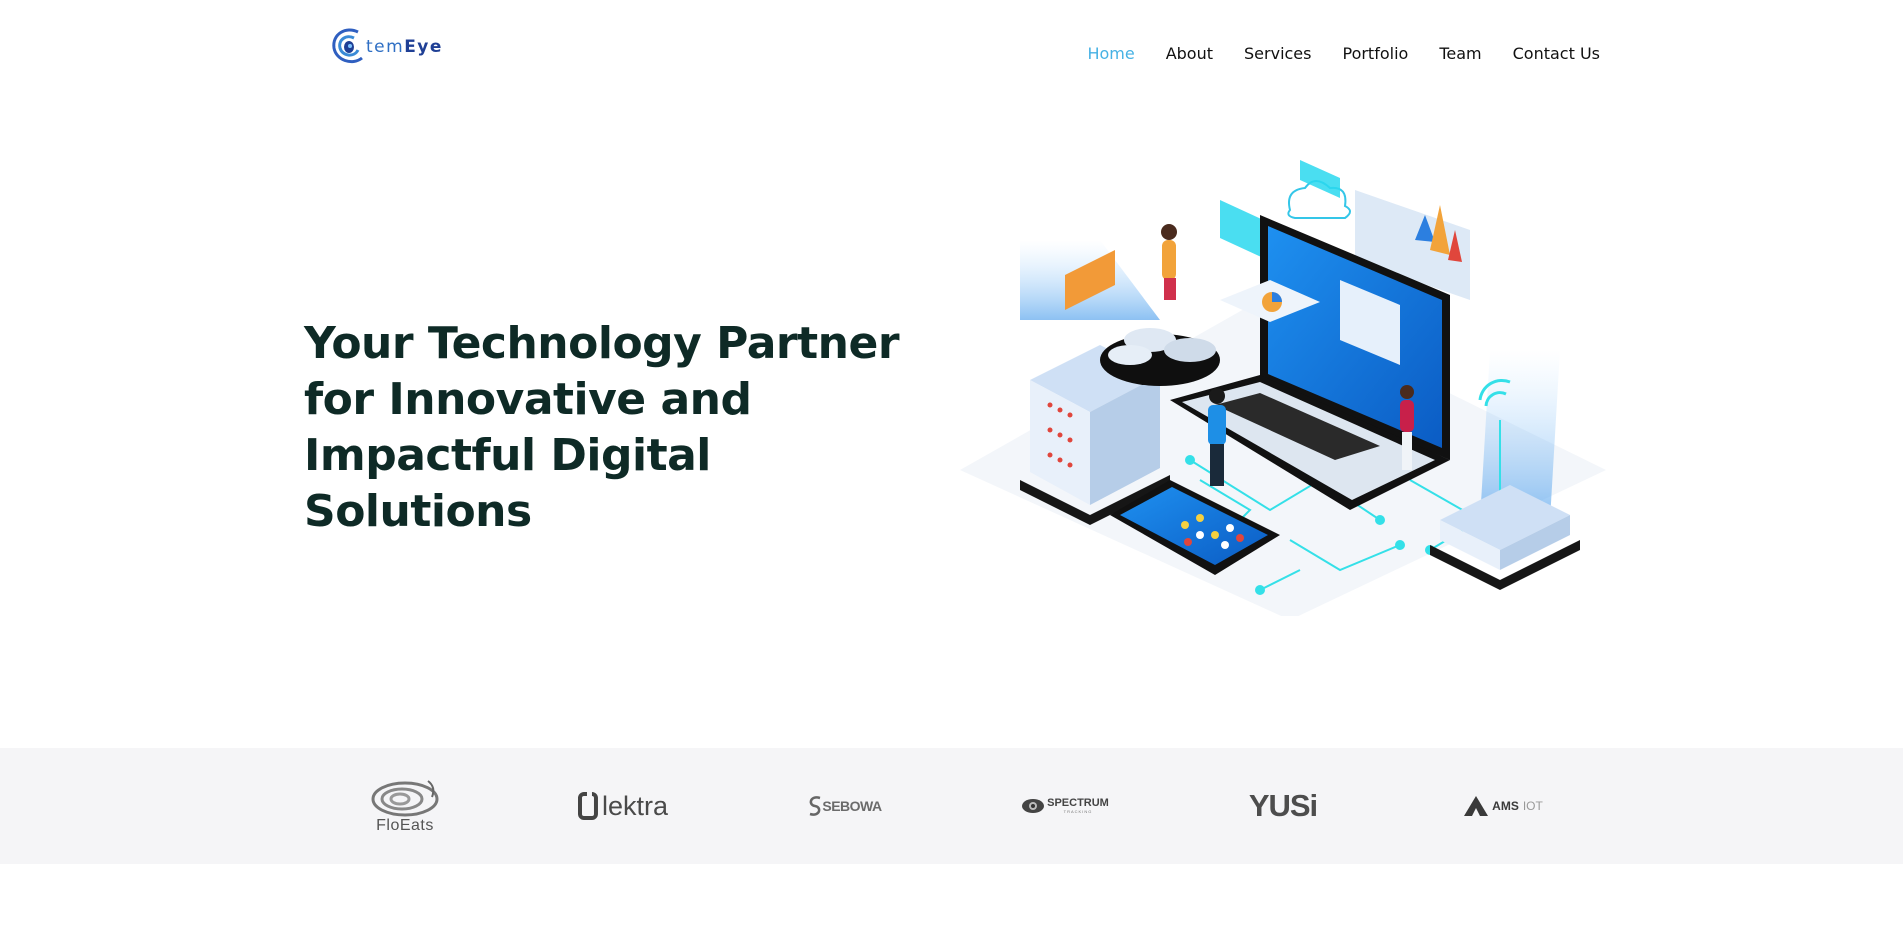  Describe the element at coordinates (1505, 806) in the screenshot. I see `client-name: AMS` at that location.